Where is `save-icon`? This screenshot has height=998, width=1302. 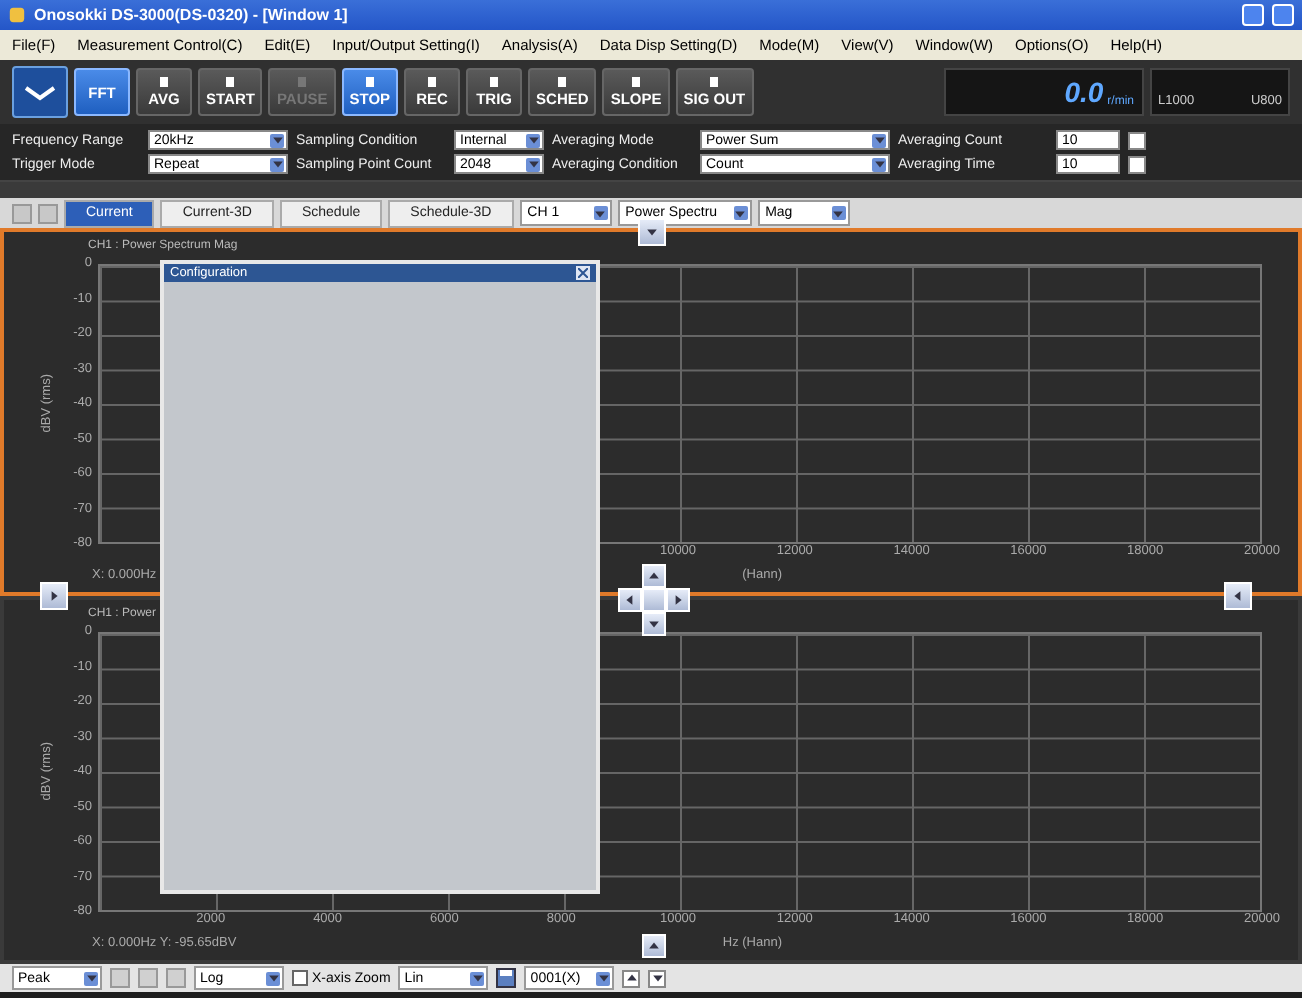 save-icon is located at coordinates (506, 978).